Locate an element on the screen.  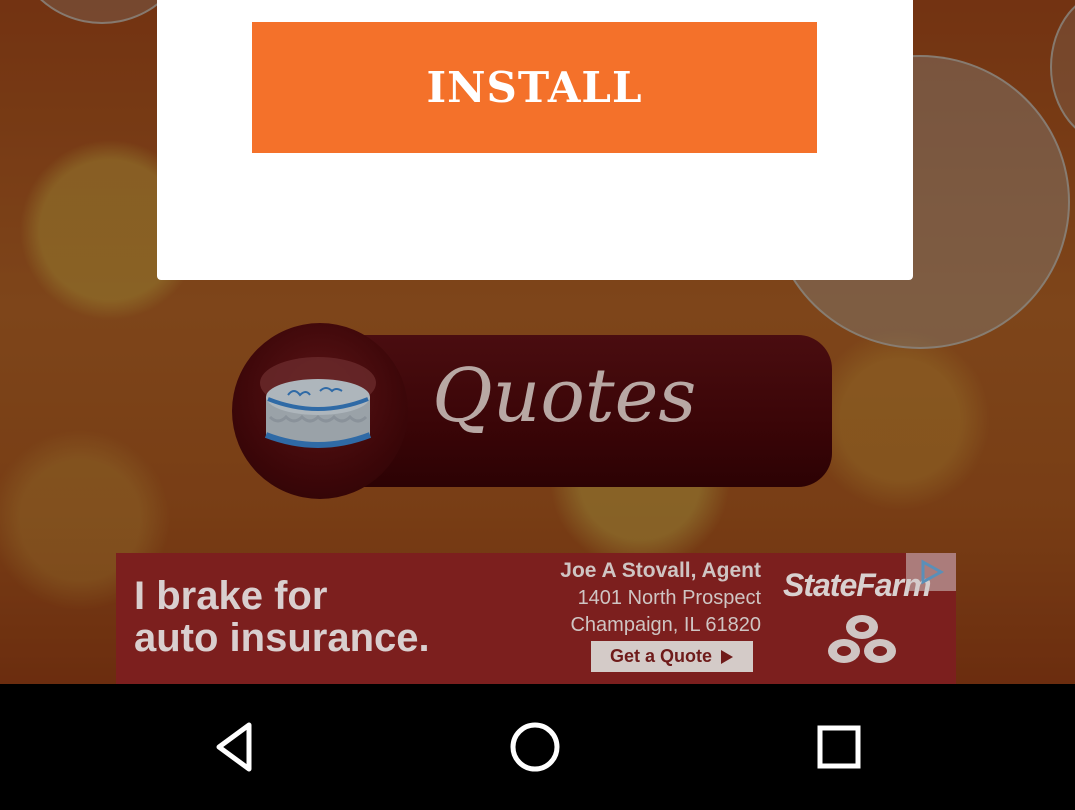
adchoices-button is located at coordinates (931, 572).